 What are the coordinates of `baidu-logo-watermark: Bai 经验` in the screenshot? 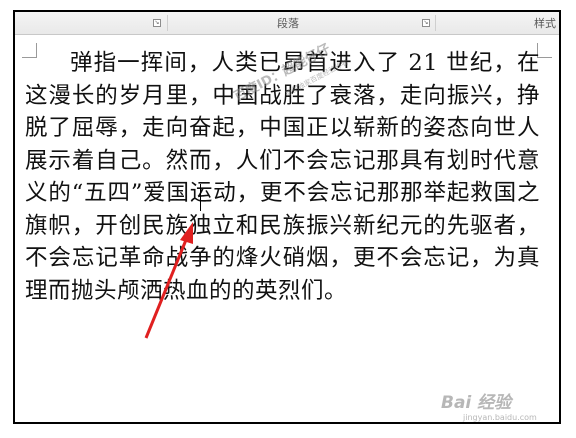 It's located at (476, 403).